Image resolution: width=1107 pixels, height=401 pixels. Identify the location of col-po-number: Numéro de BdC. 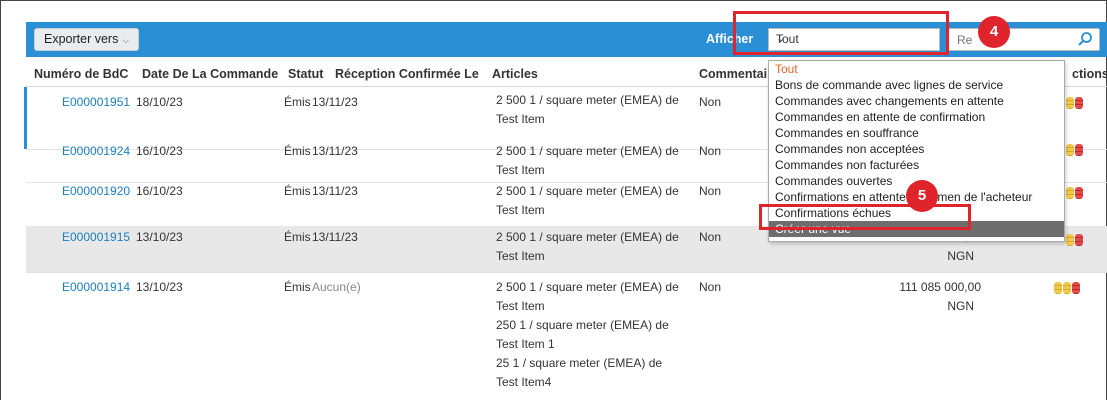
(81, 74).